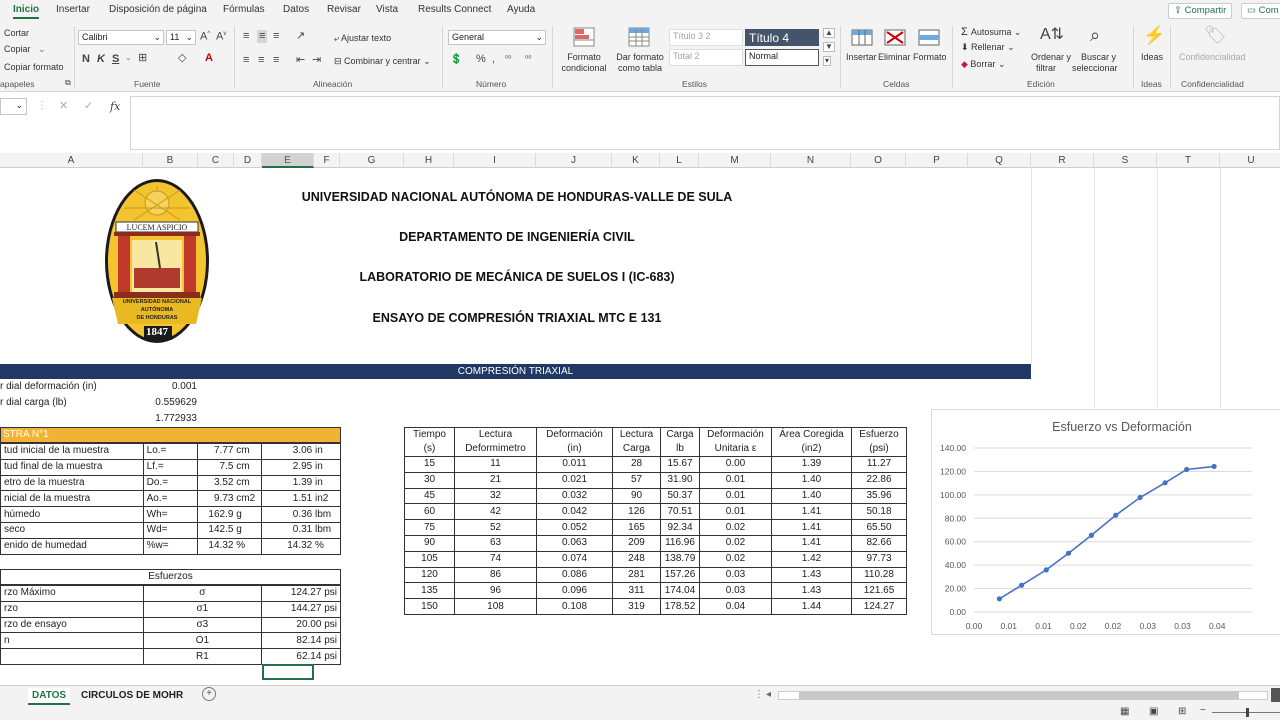 This screenshot has width=1280, height=720. Describe the element at coordinates (768, 694) in the screenshot. I see `scroll-left-icon: ◂` at that location.